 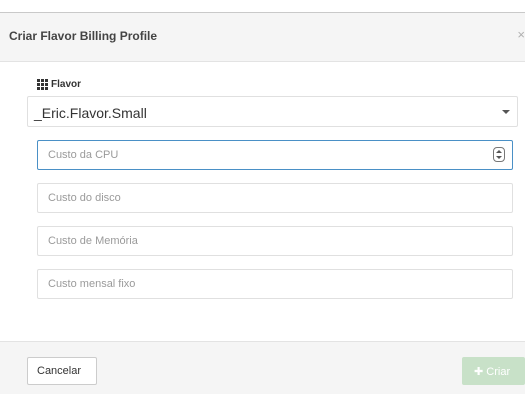 What do you see at coordinates (83, 36) in the screenshot?
I see `modal-title: Criar Flavor Billing Profile` at bounding box center [83, 36].